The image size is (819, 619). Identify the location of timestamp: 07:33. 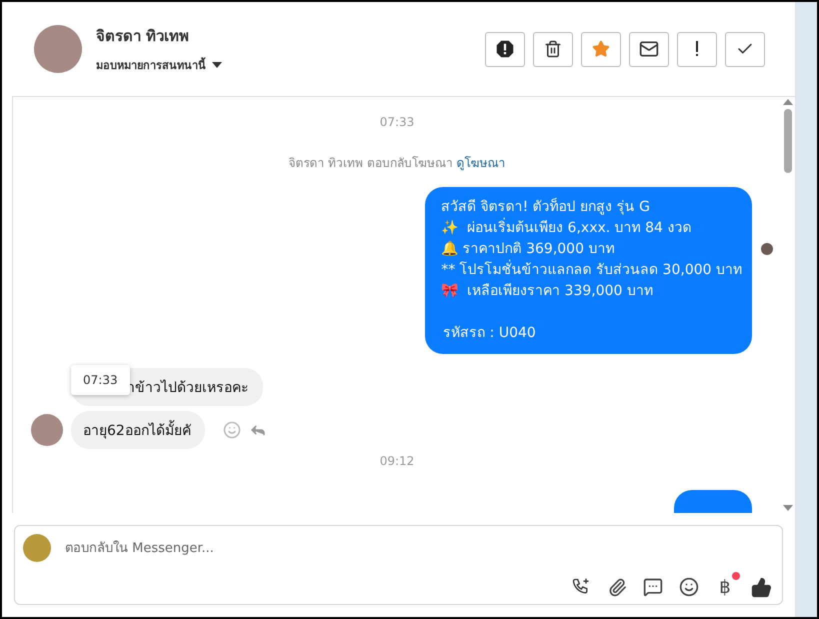
(397, 122).